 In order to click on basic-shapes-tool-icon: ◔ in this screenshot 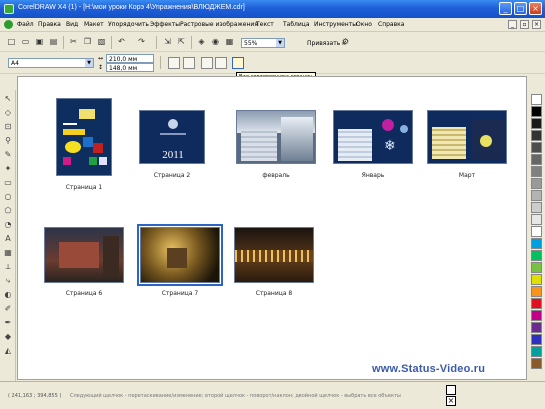, I will do `click(8, 225)`.